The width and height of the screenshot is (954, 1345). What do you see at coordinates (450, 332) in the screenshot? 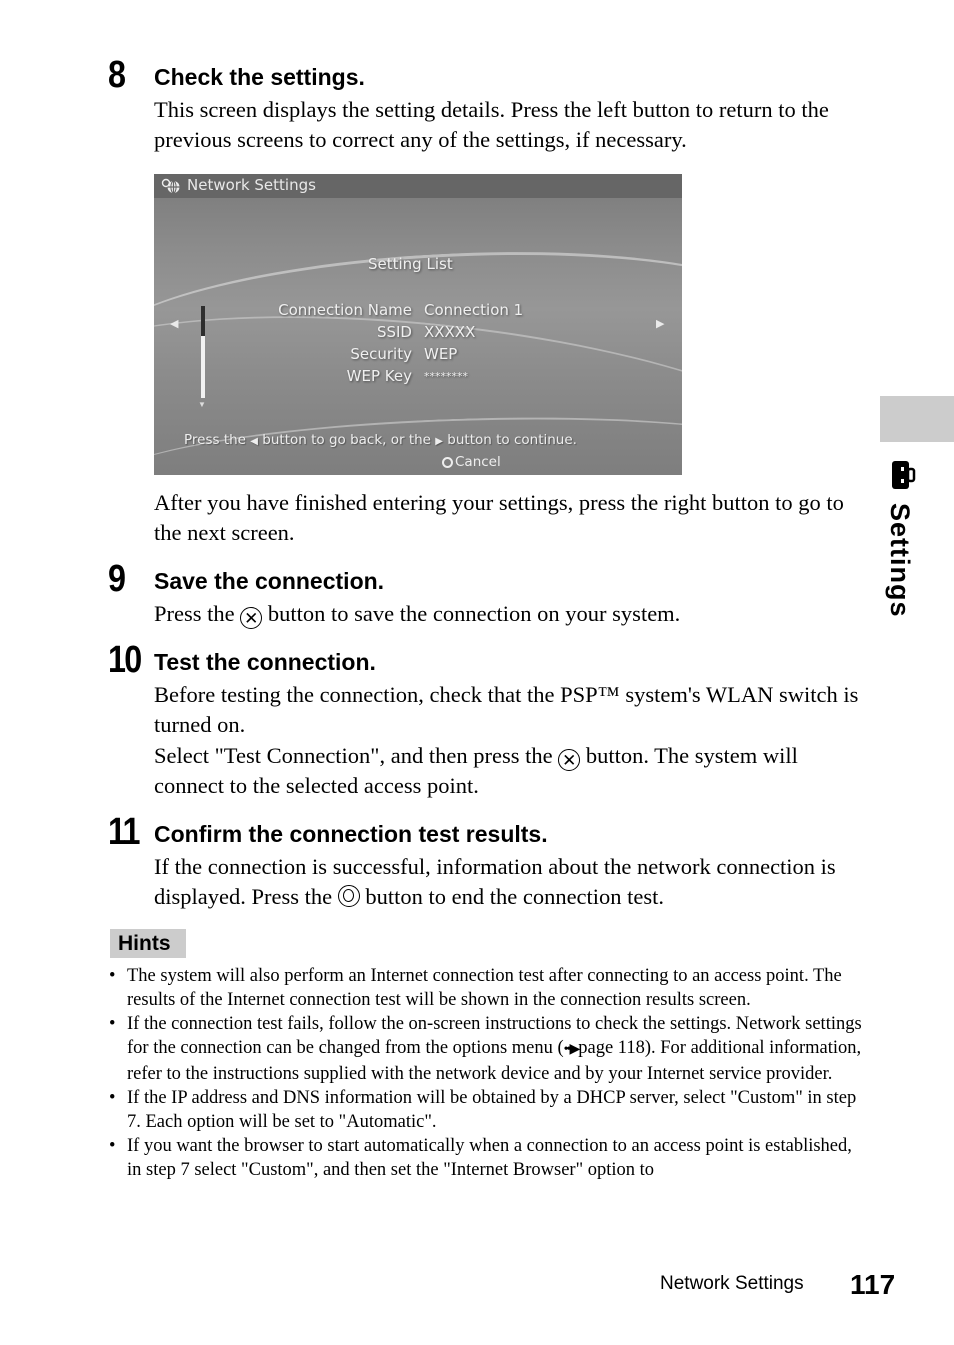
I see `setting-value: XXXXX` at bounding box center [450, 332].